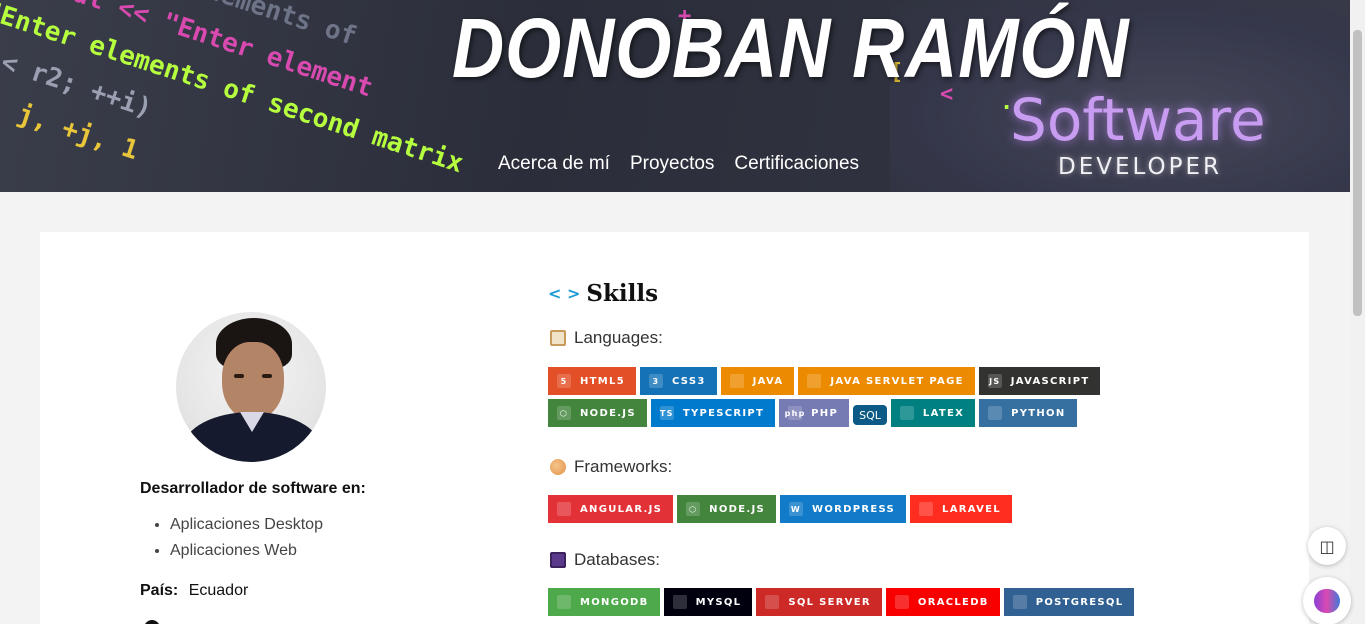 The height and width of the screenshot is (624, 1365). I want to click on java-servlet-page-icon, so click(814, 381).